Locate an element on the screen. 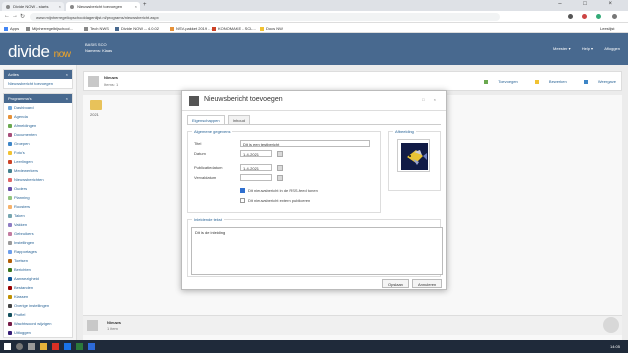  publish-date-input: 1-4-2021 is located at coordinates (256, 167).